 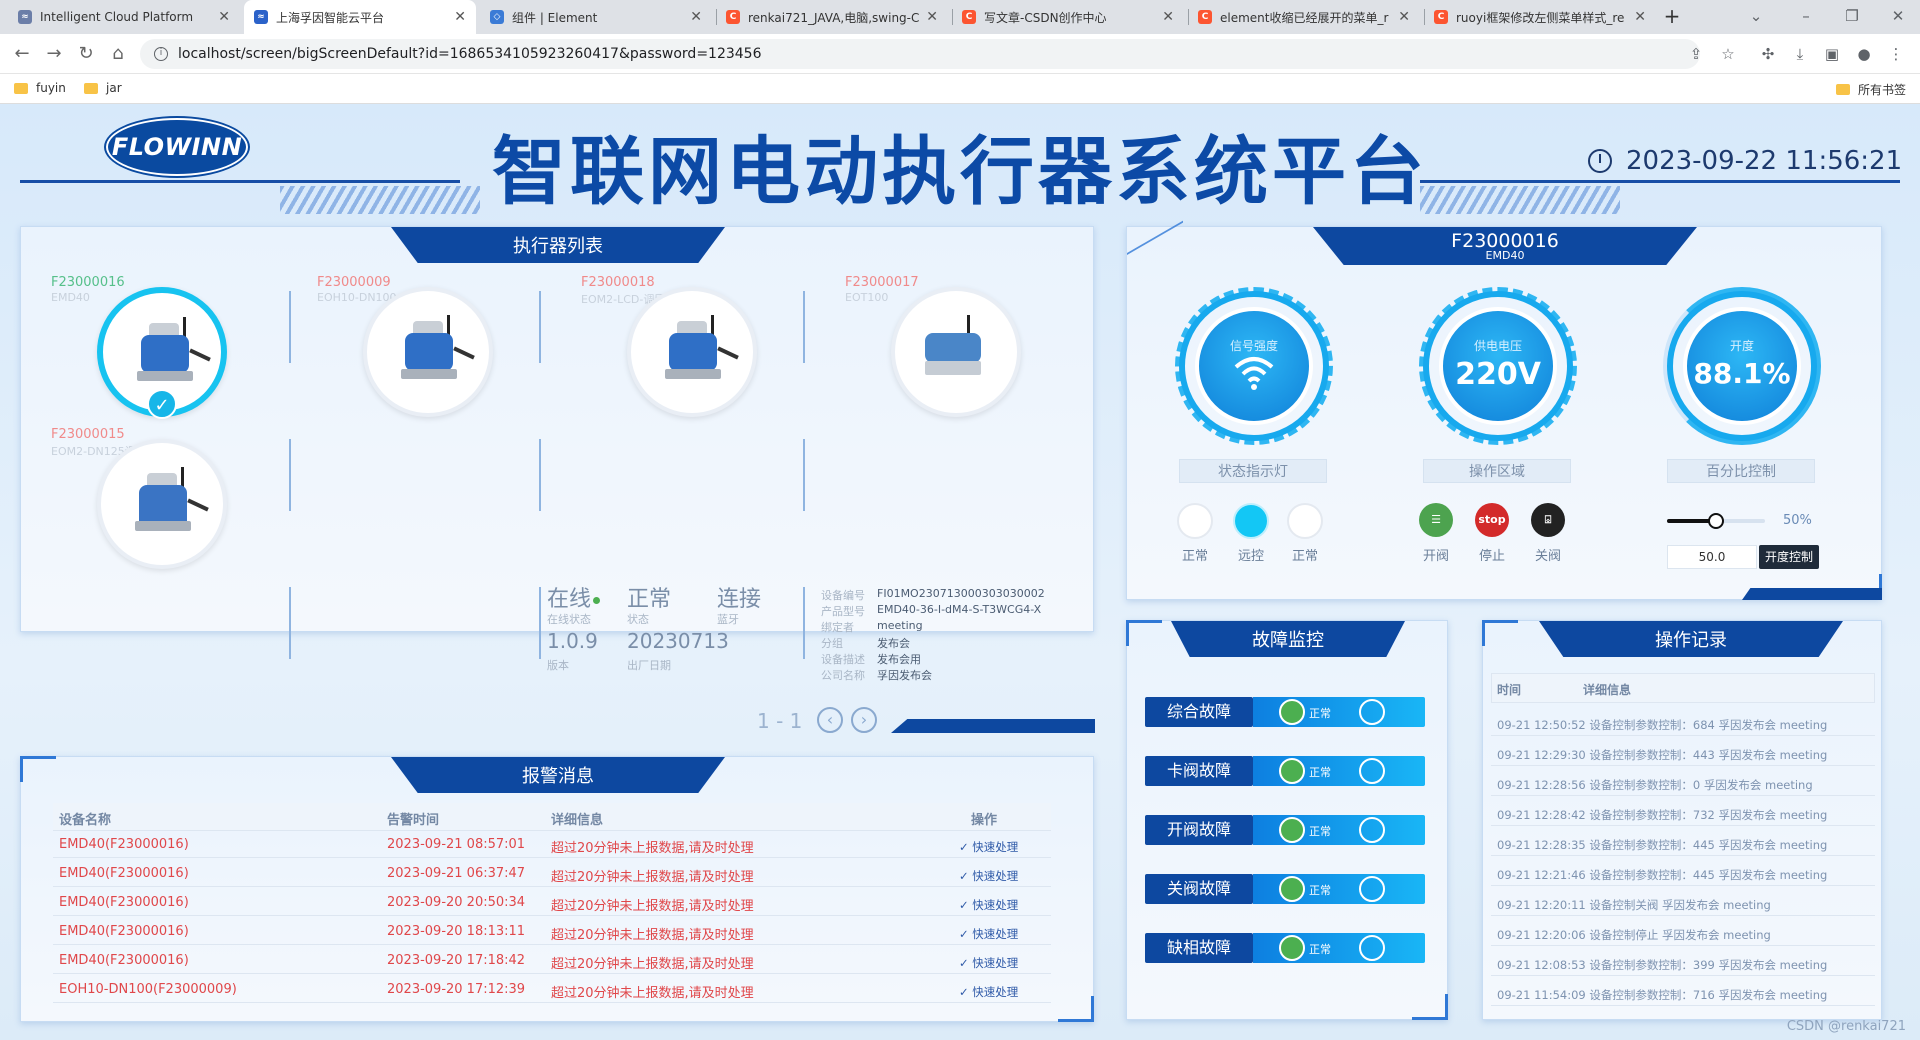 What do you see at coordinates (118, 54) in the screenshot?
I see `home-icon: ⌂` at bounding box center [118, 54].